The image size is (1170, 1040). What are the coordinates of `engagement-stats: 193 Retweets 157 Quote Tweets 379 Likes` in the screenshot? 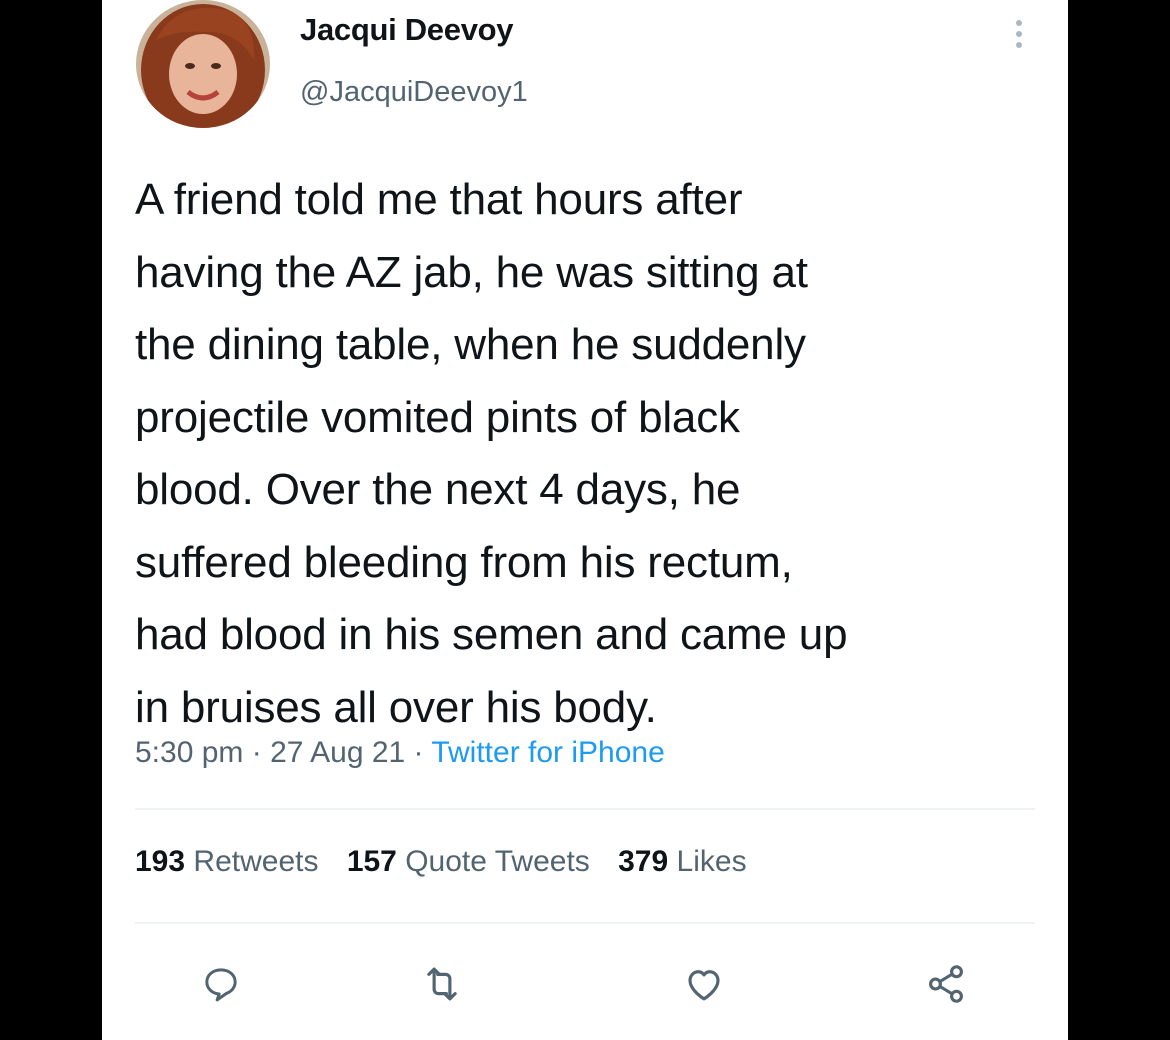 It's located at (451, 862).